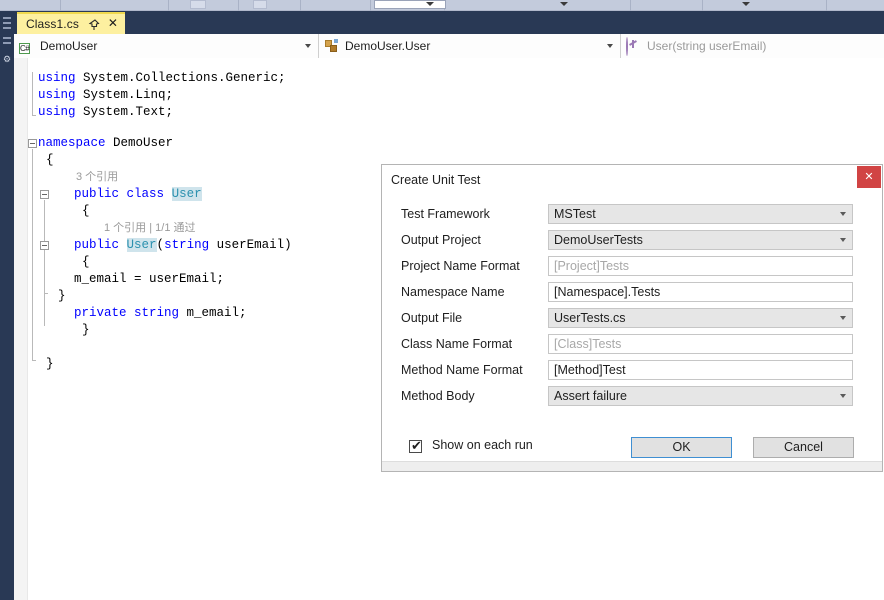  Describe the element at coordinates (410, 4) in the screenshot. I see `toolbar-config-combo` at that location.